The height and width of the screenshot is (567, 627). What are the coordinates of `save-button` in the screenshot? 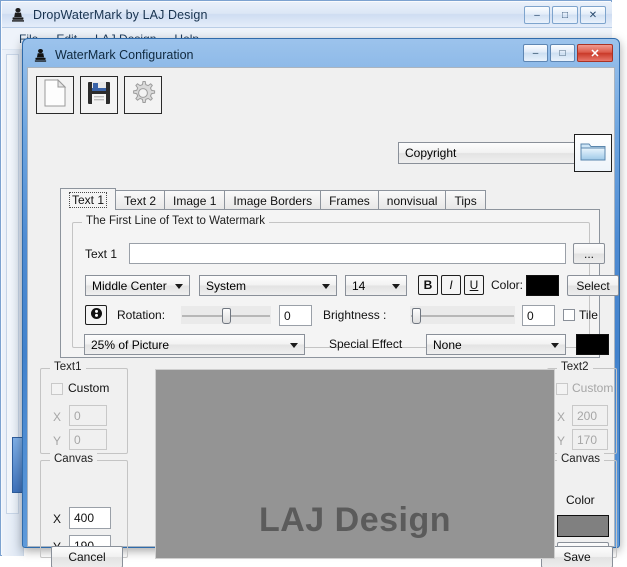 It's located at (99, 95).